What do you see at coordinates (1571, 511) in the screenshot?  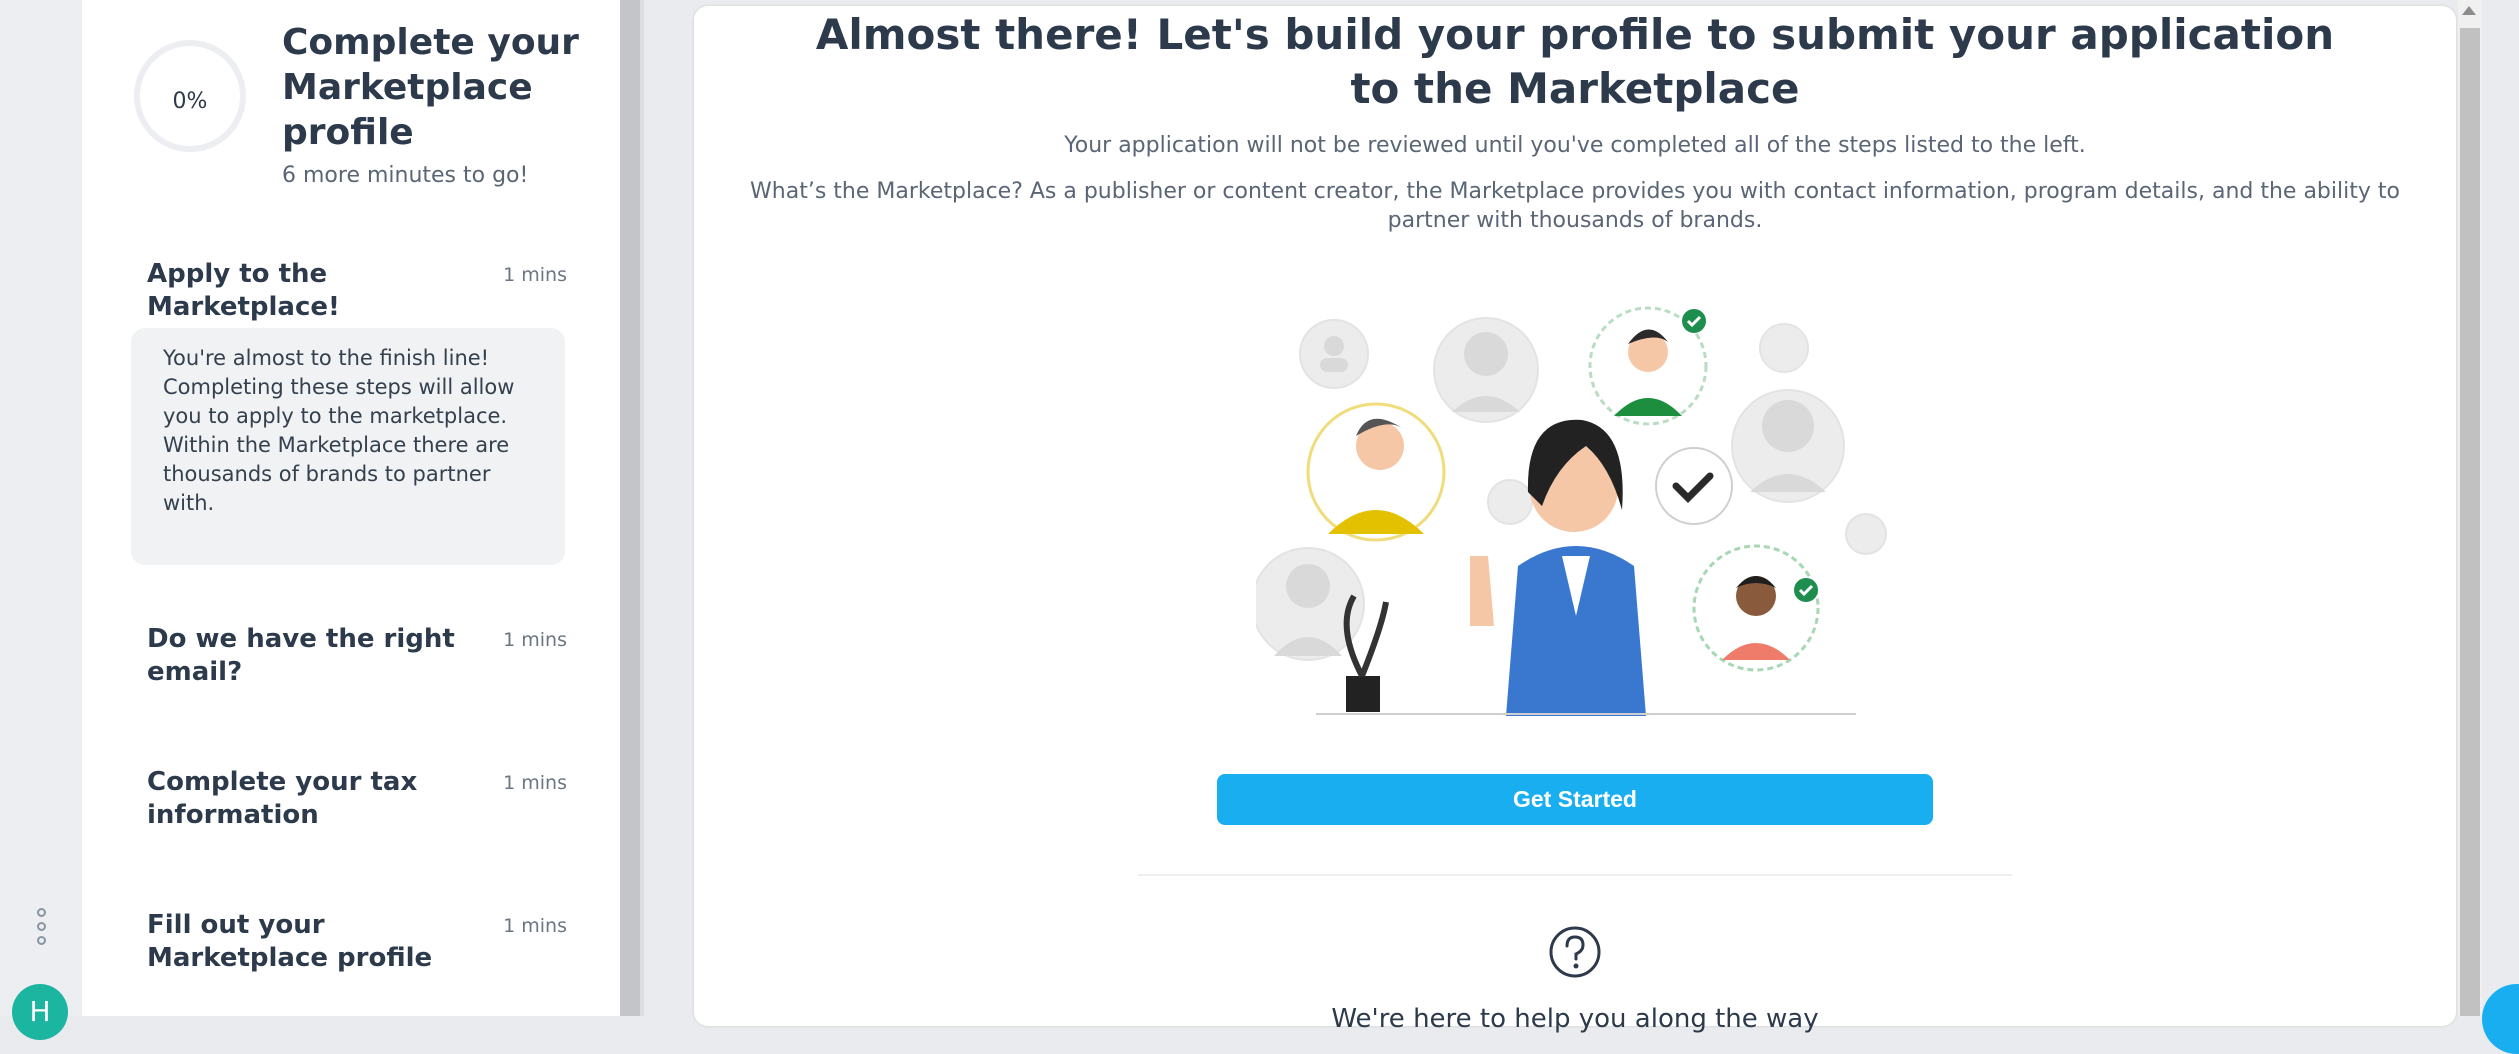 I see `marketplace-illustration` at bounding box center [1571, 511].